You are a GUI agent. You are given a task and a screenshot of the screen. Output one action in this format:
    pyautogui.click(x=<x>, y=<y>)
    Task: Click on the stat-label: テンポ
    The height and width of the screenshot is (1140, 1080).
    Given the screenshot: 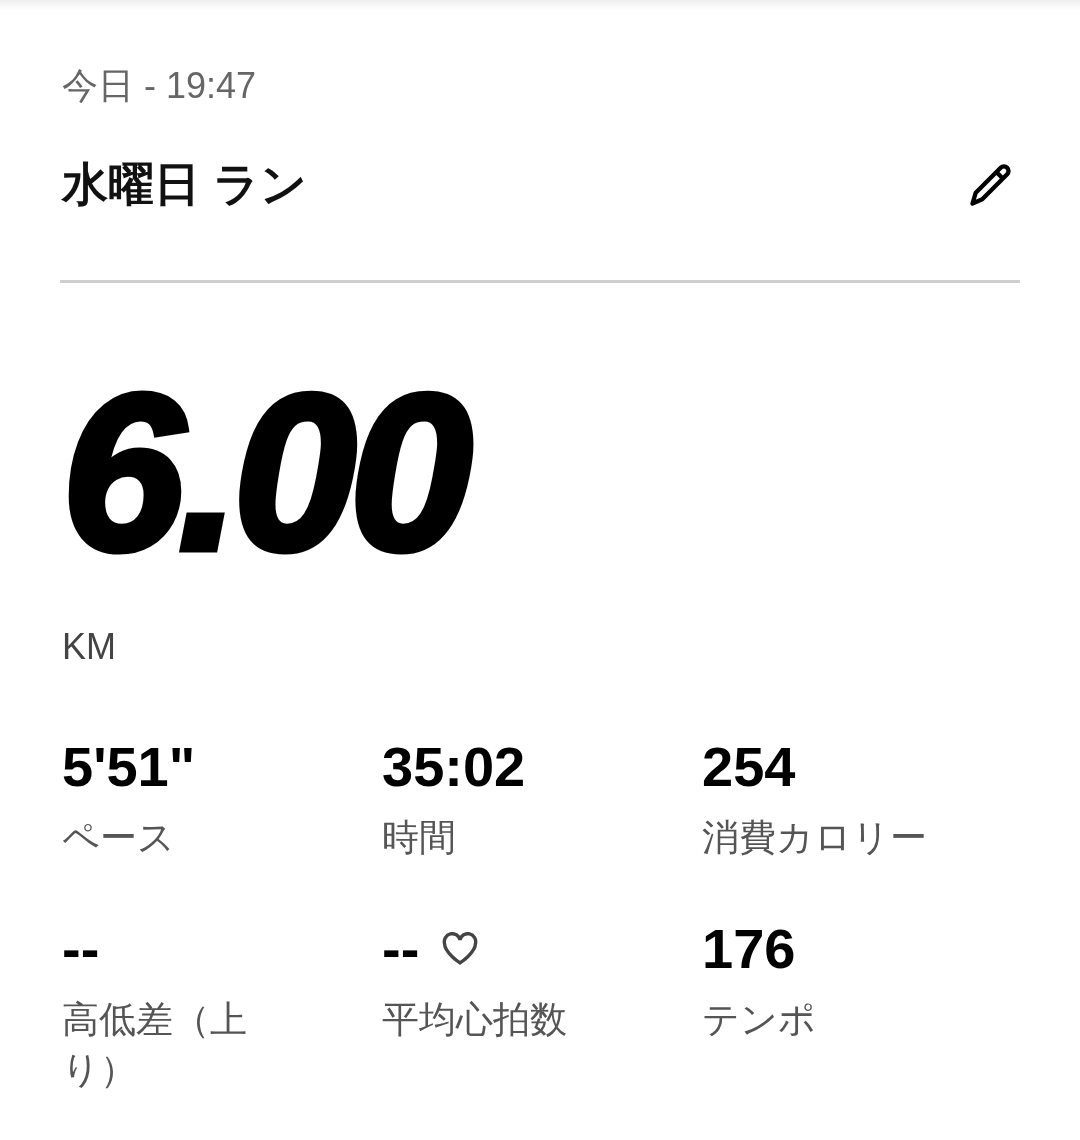 What is the action you would take?
    pyautogui.click(x=759, y=1020)
    